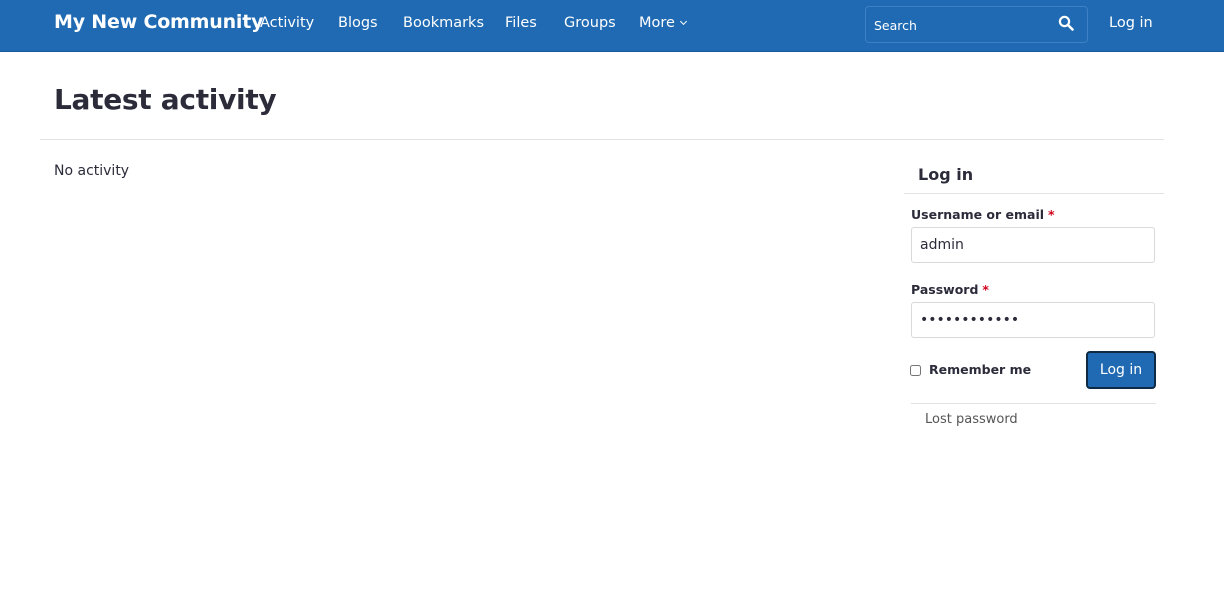 The image size is (1224, 604). I want to click on empty-activity-text: No activity, so click(92, 171).